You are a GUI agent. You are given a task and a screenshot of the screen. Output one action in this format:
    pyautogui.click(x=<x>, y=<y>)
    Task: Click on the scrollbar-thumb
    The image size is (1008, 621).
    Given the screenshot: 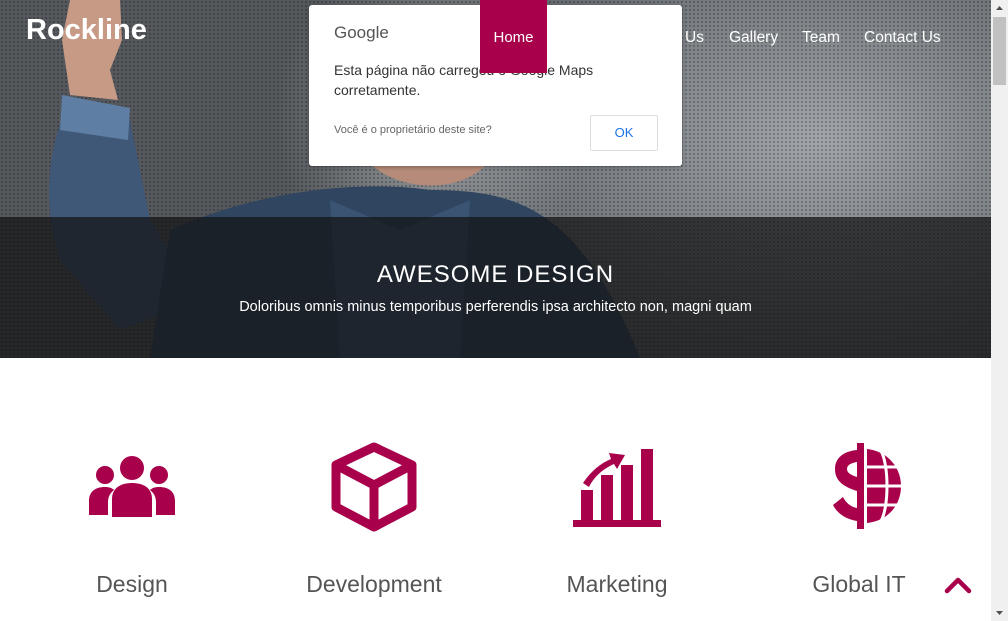 What is the action you would take?
    pyautogui.click(x=999, y=51)
    